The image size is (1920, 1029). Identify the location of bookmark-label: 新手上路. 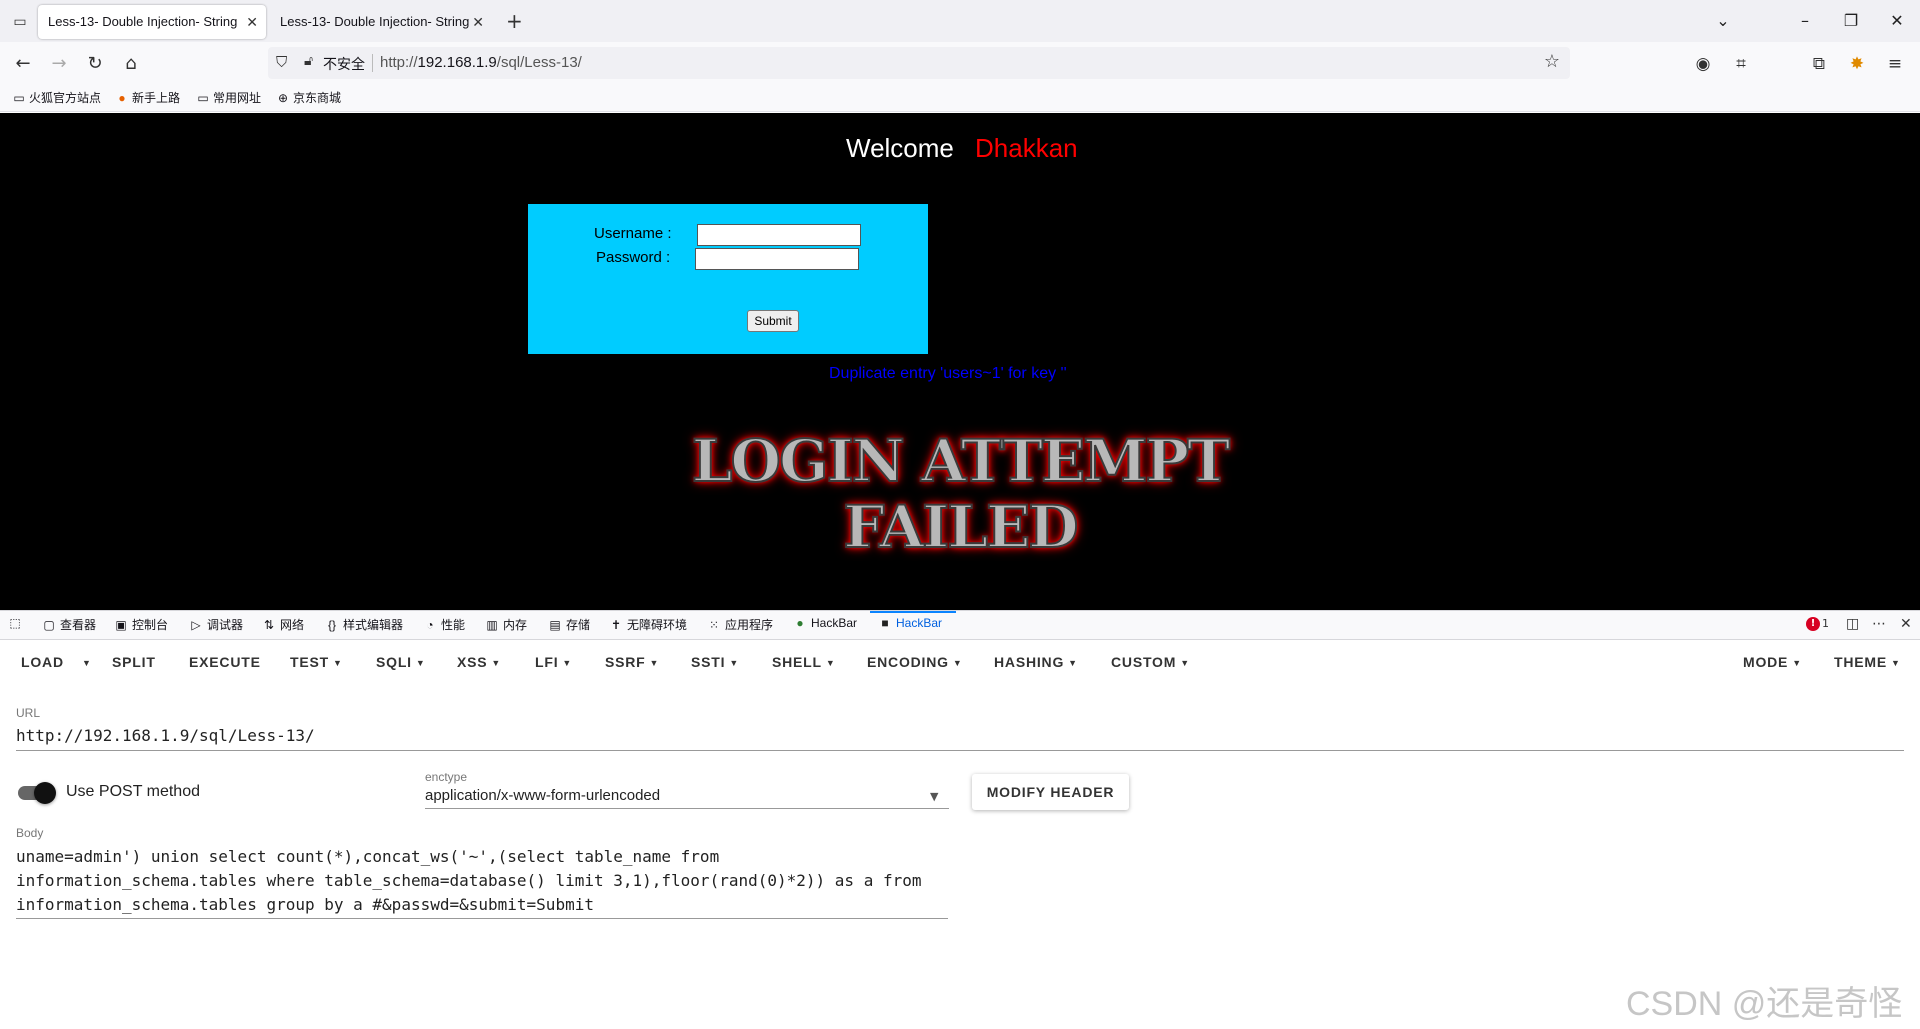
(156, 98).